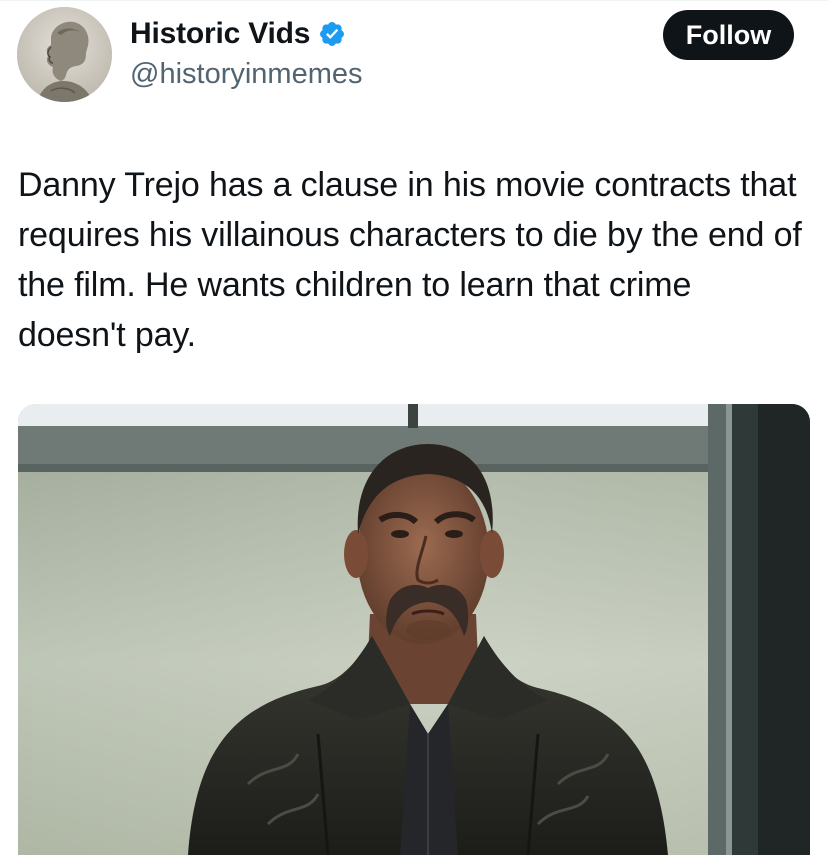  I want to click on author-handle: @historyinmemes, so click(246, 74).